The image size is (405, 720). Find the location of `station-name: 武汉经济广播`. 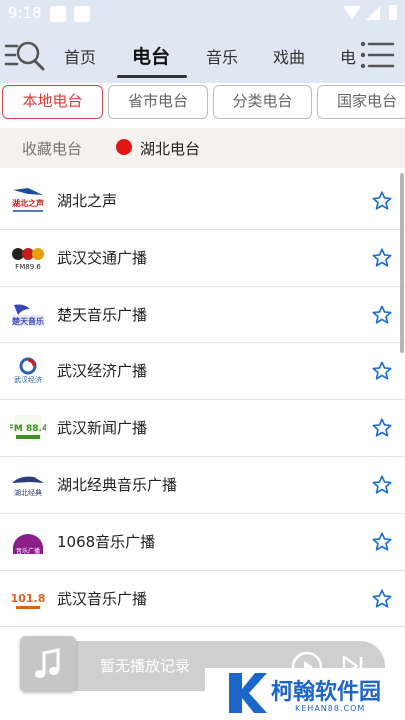

station-name: 武汉经济广播 is located at coordinates (102, 371).